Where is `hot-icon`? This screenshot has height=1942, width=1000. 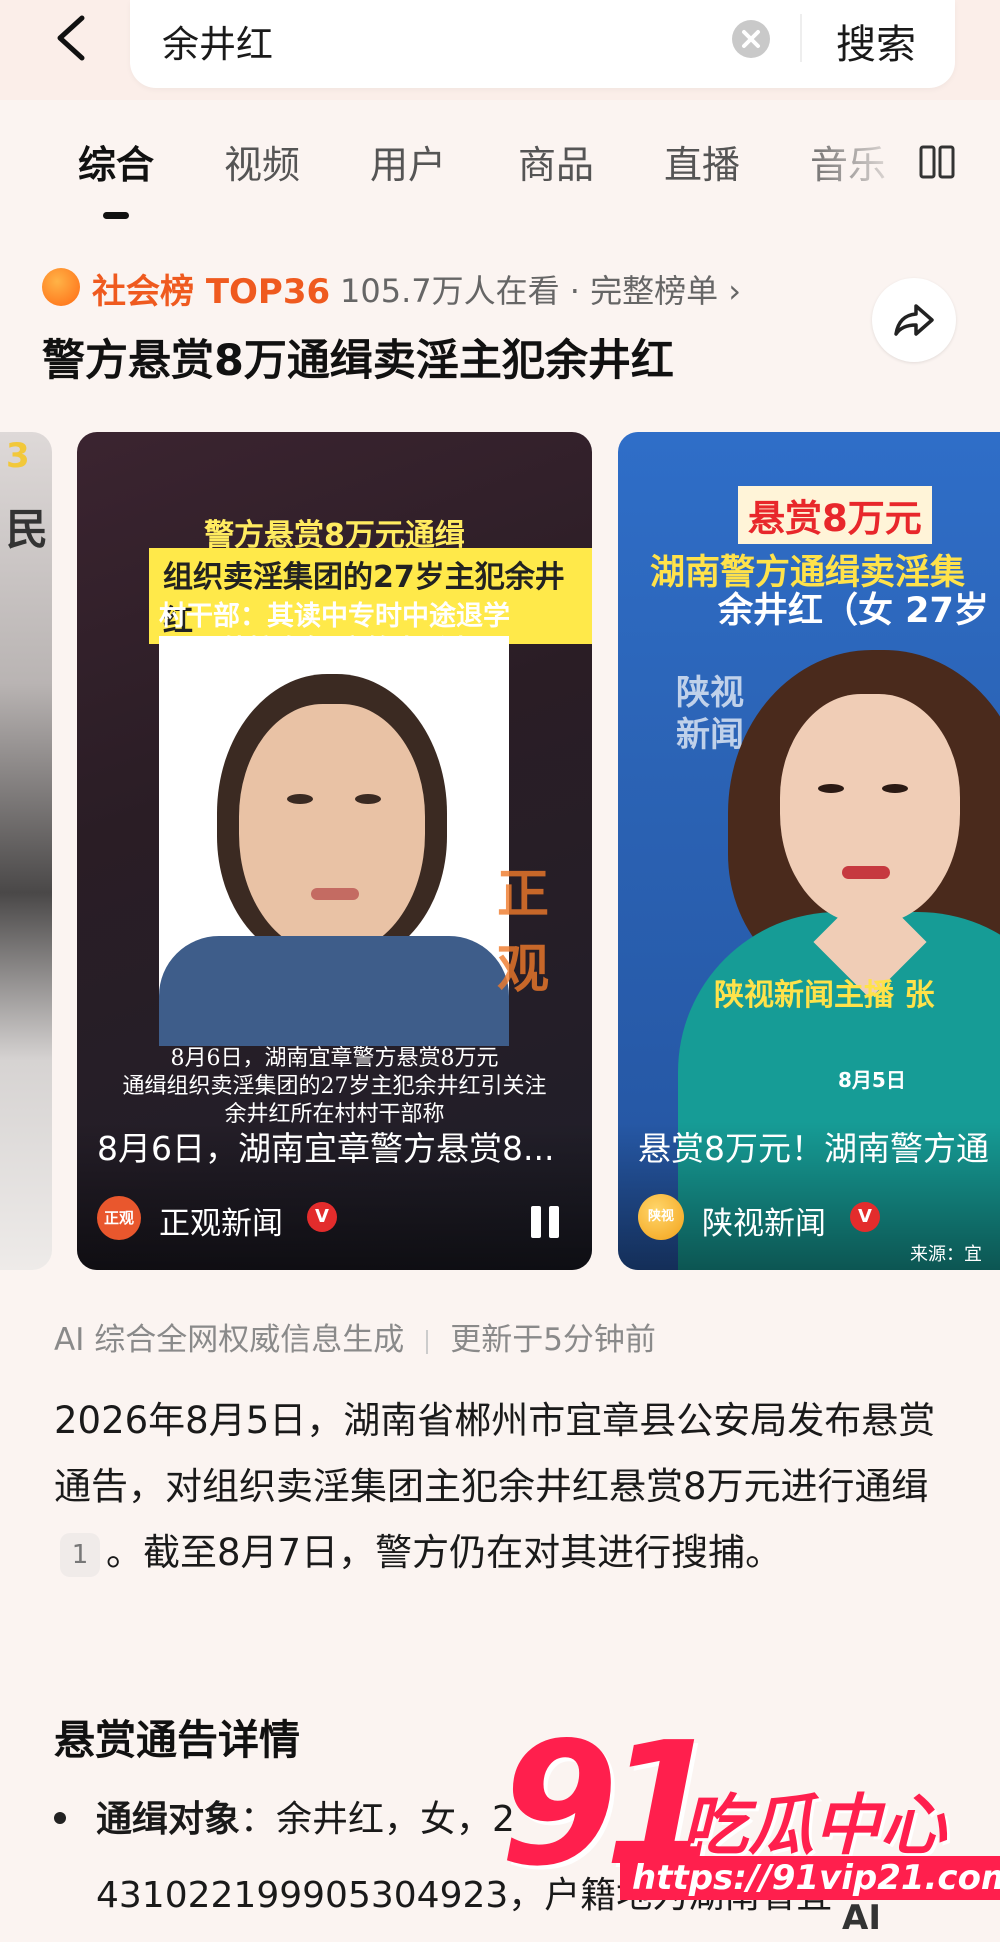 hot-icon is located at coordinates (61, 287).